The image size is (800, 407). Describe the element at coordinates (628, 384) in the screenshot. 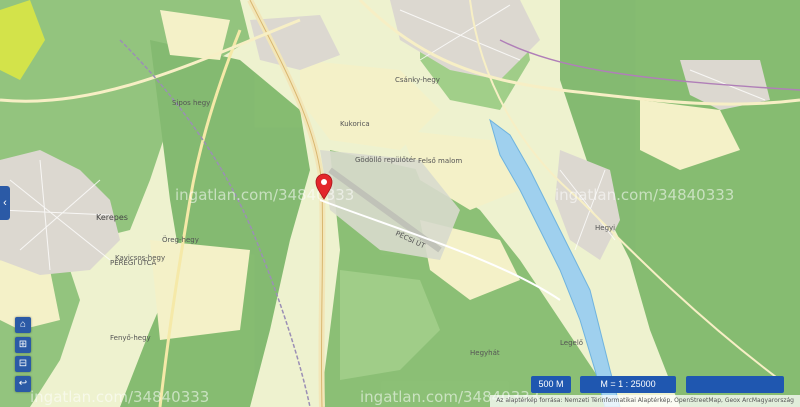

I see `scale-ratio: M = 1 : 25000` at that location.